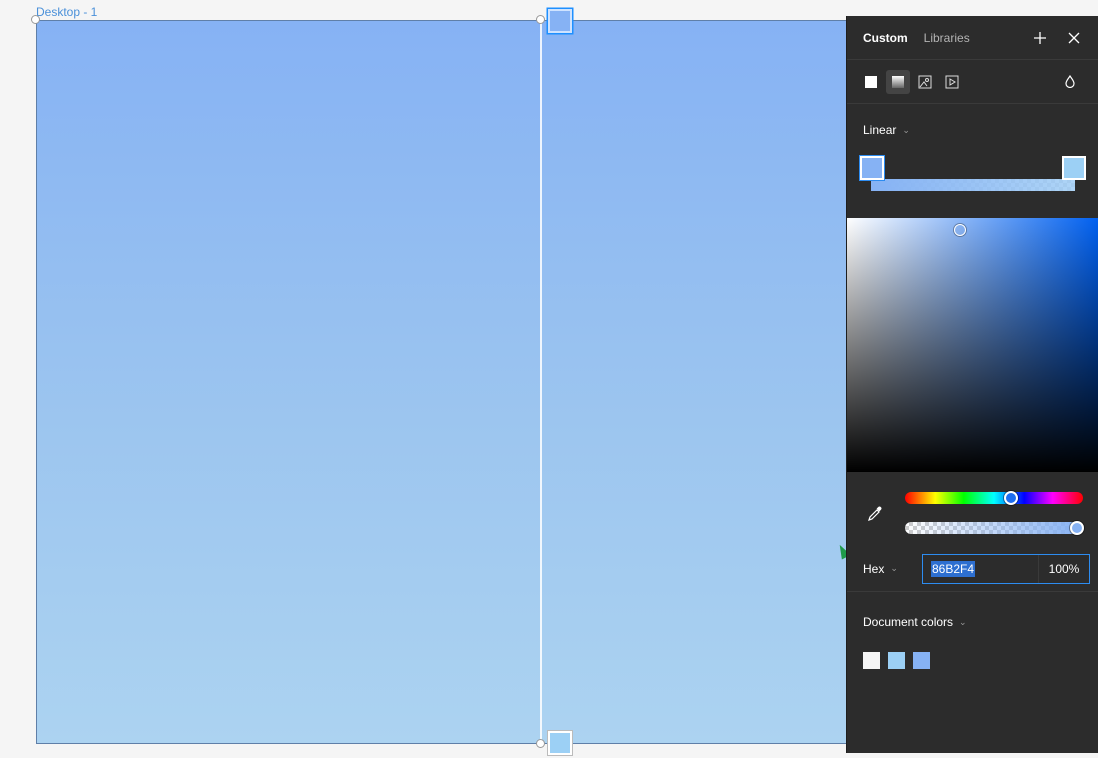 The height and width of the screenshot is (758, 1098). Describe the element at coordinates (1064, 569) in the screenshot. I see `opacity-input: 100%` at that location.